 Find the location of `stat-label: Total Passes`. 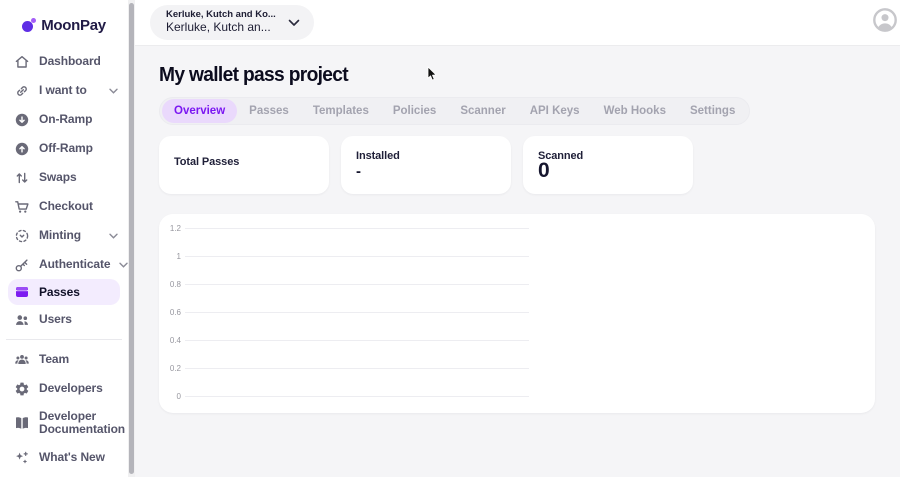

stat-label: Total Passes is located at coordinates (207, 162).